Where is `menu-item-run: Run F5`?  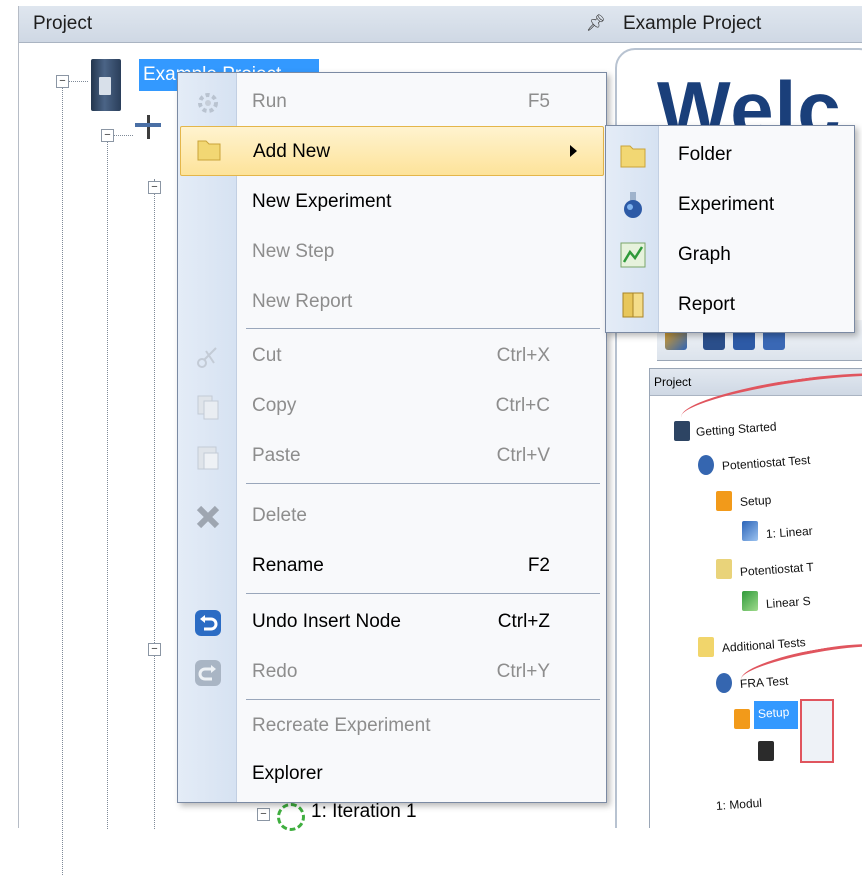
menu-item-run: Run F5 is located at coordinates (392, 102).